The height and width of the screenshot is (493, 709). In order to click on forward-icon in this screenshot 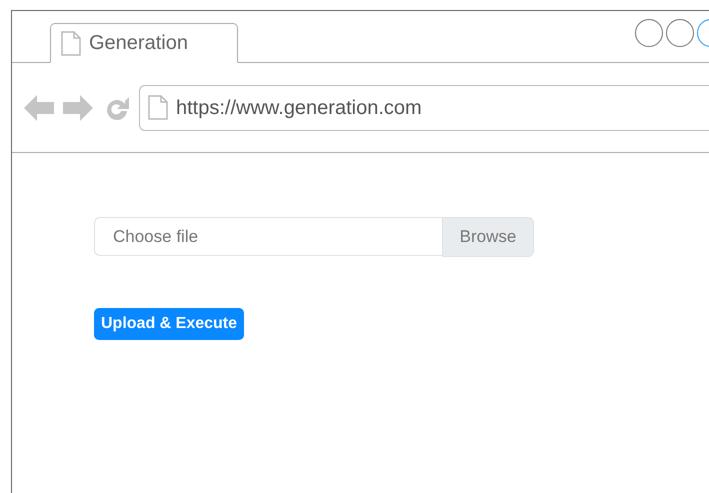, I will do `click(78, 107)`.